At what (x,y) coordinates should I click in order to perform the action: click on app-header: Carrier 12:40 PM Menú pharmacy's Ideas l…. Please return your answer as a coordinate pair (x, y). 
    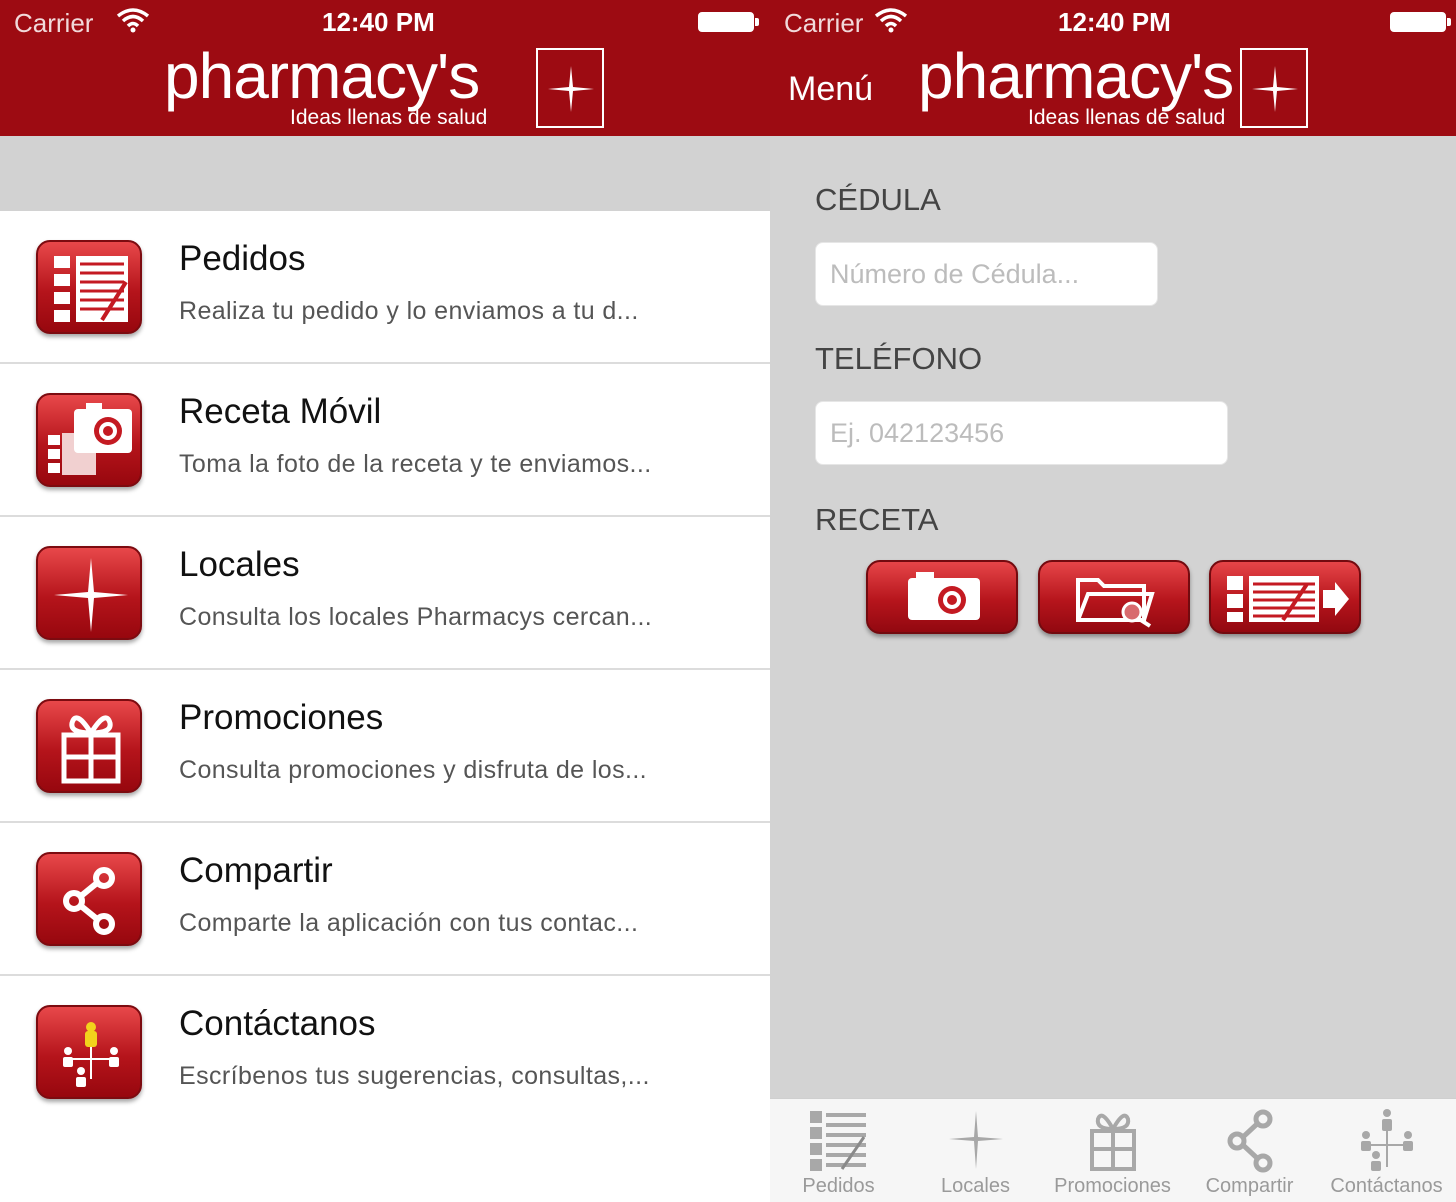
    Looking at the image, I should click on (1113, 68).